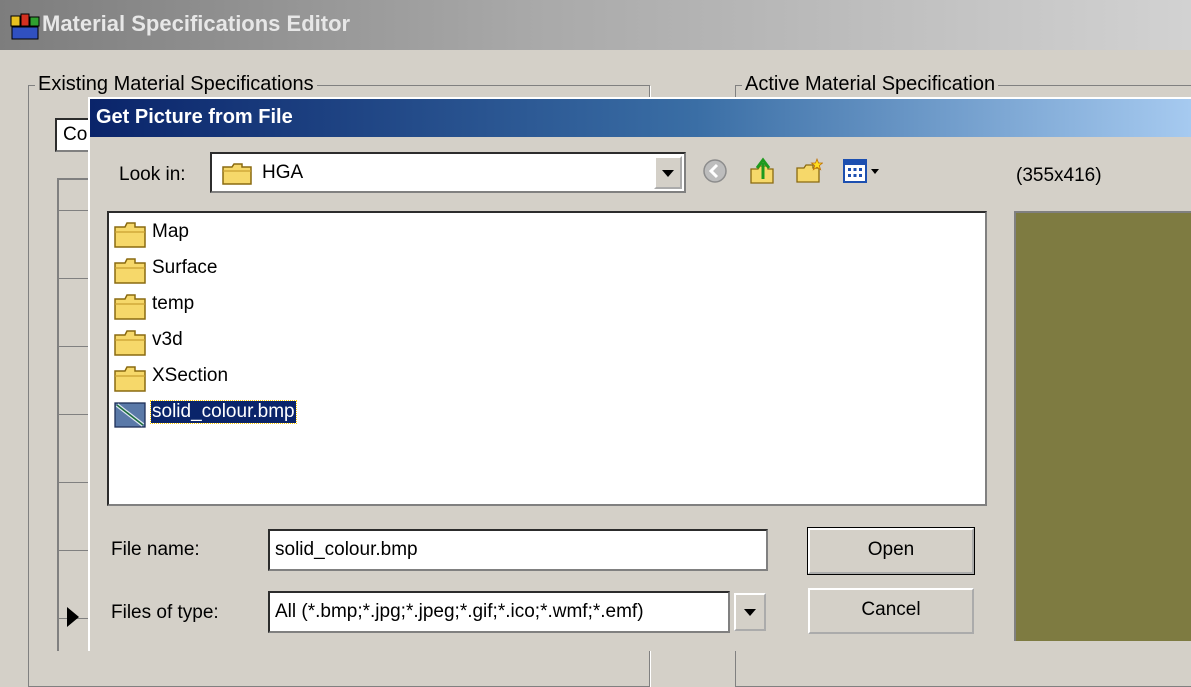  I want to click on cancel-button: Cancel, so click(891, 611).